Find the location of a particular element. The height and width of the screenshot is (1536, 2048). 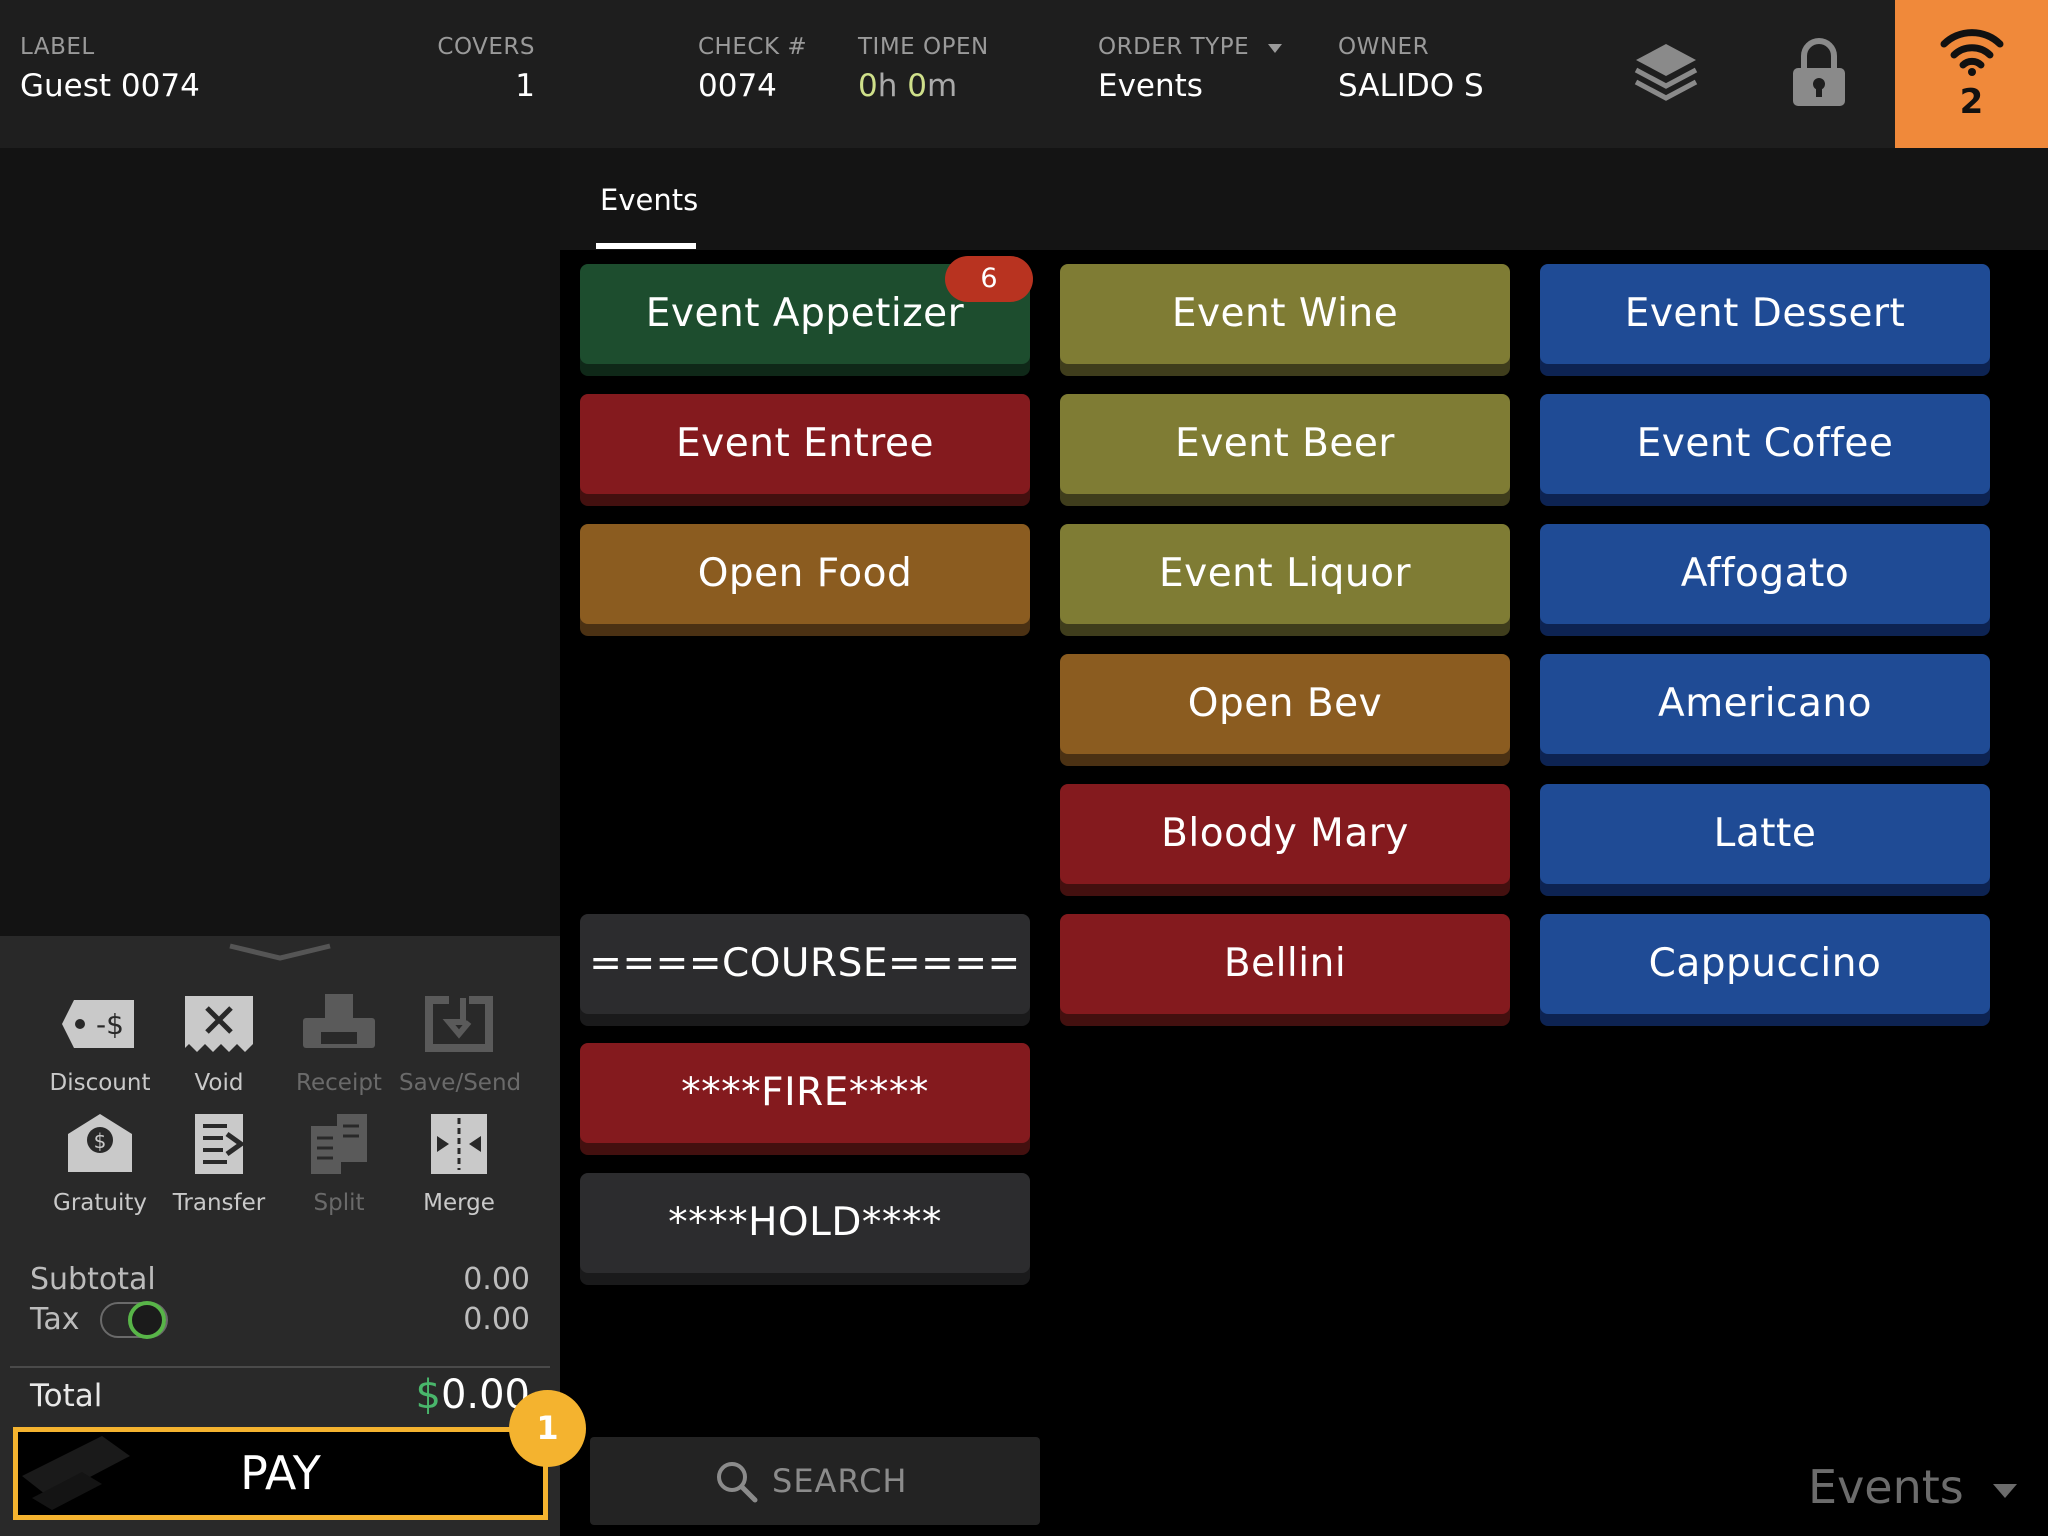

label-field: LABEL Guest 0074 is located at coordinates (110, 69).